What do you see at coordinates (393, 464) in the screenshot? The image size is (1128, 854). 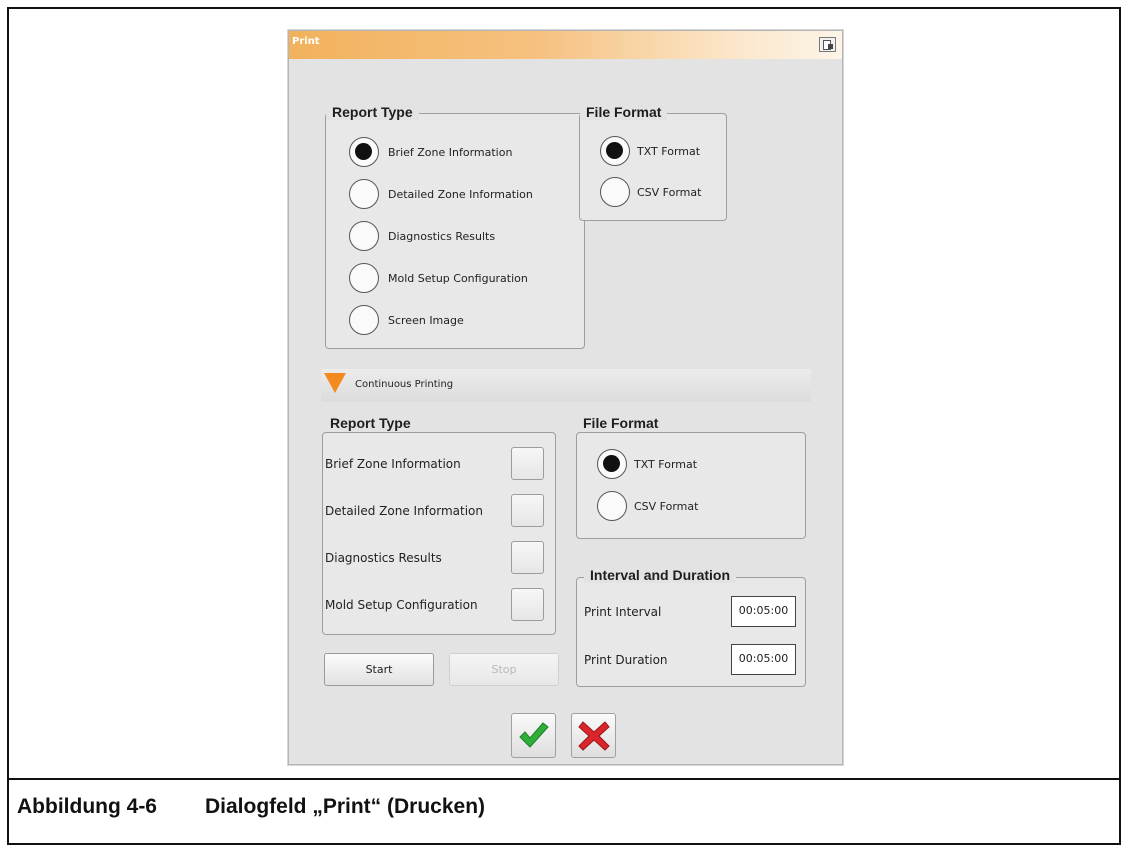 I see `checkbox-label: Brief Zone Information` at bounding box center [393, 464].